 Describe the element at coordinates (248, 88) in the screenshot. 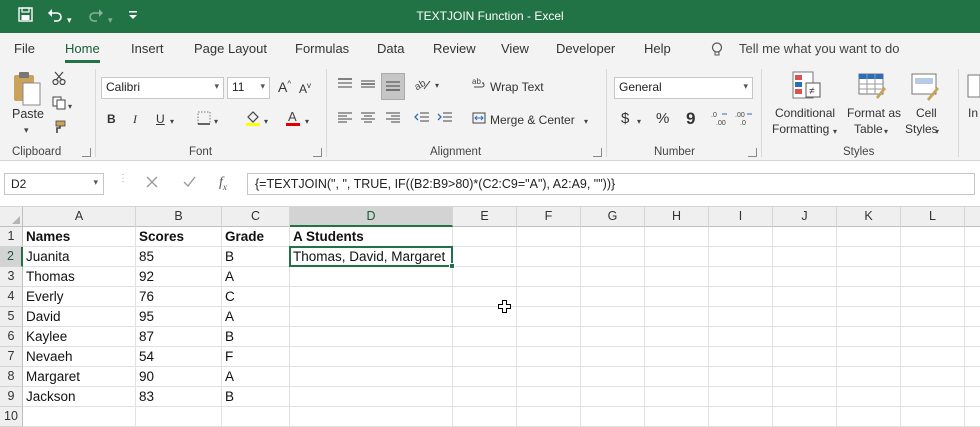

I see `font-size-select: 11 ▾` at that location.